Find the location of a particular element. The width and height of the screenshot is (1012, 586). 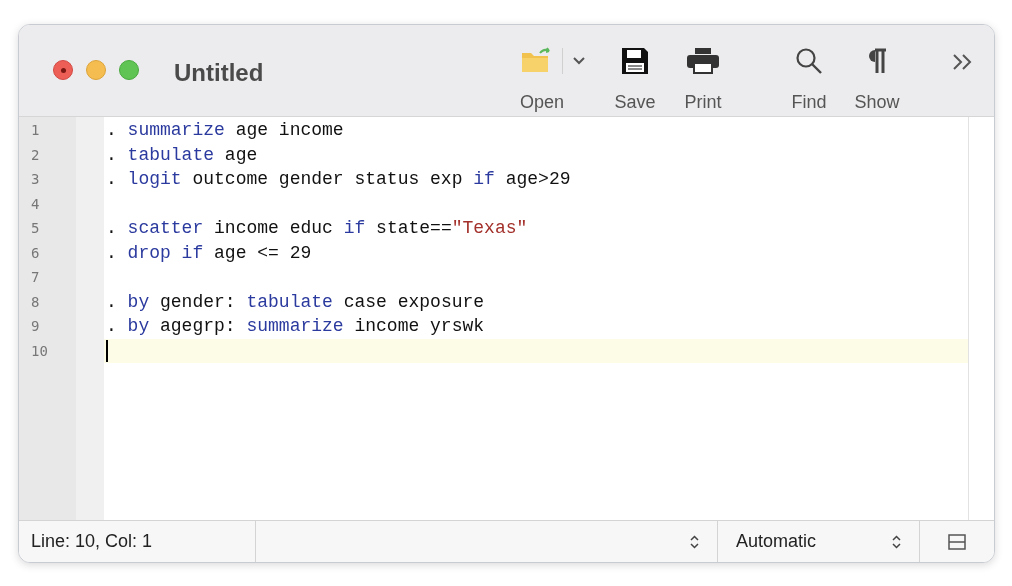

toolbar-button: Print is located at coordinates (703, 80).